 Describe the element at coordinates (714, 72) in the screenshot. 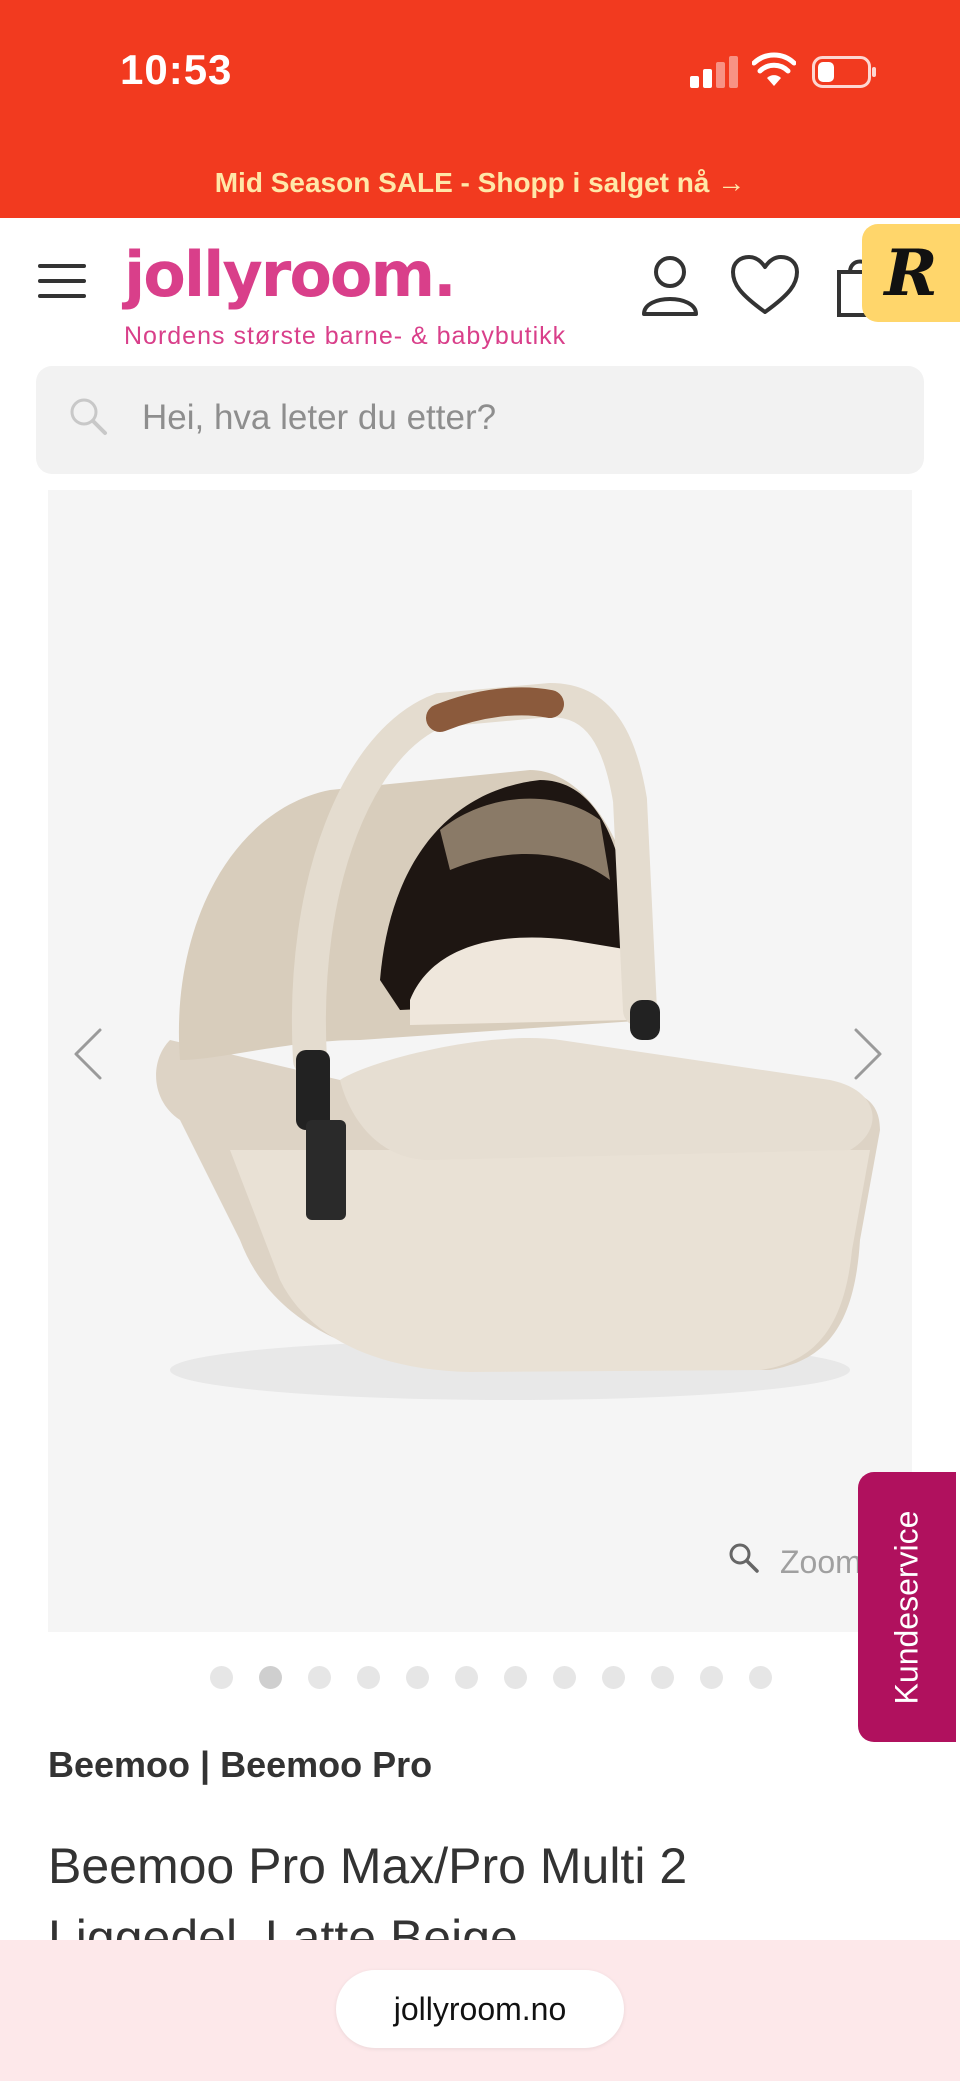

I see `cellular-signal-icon` at that location.